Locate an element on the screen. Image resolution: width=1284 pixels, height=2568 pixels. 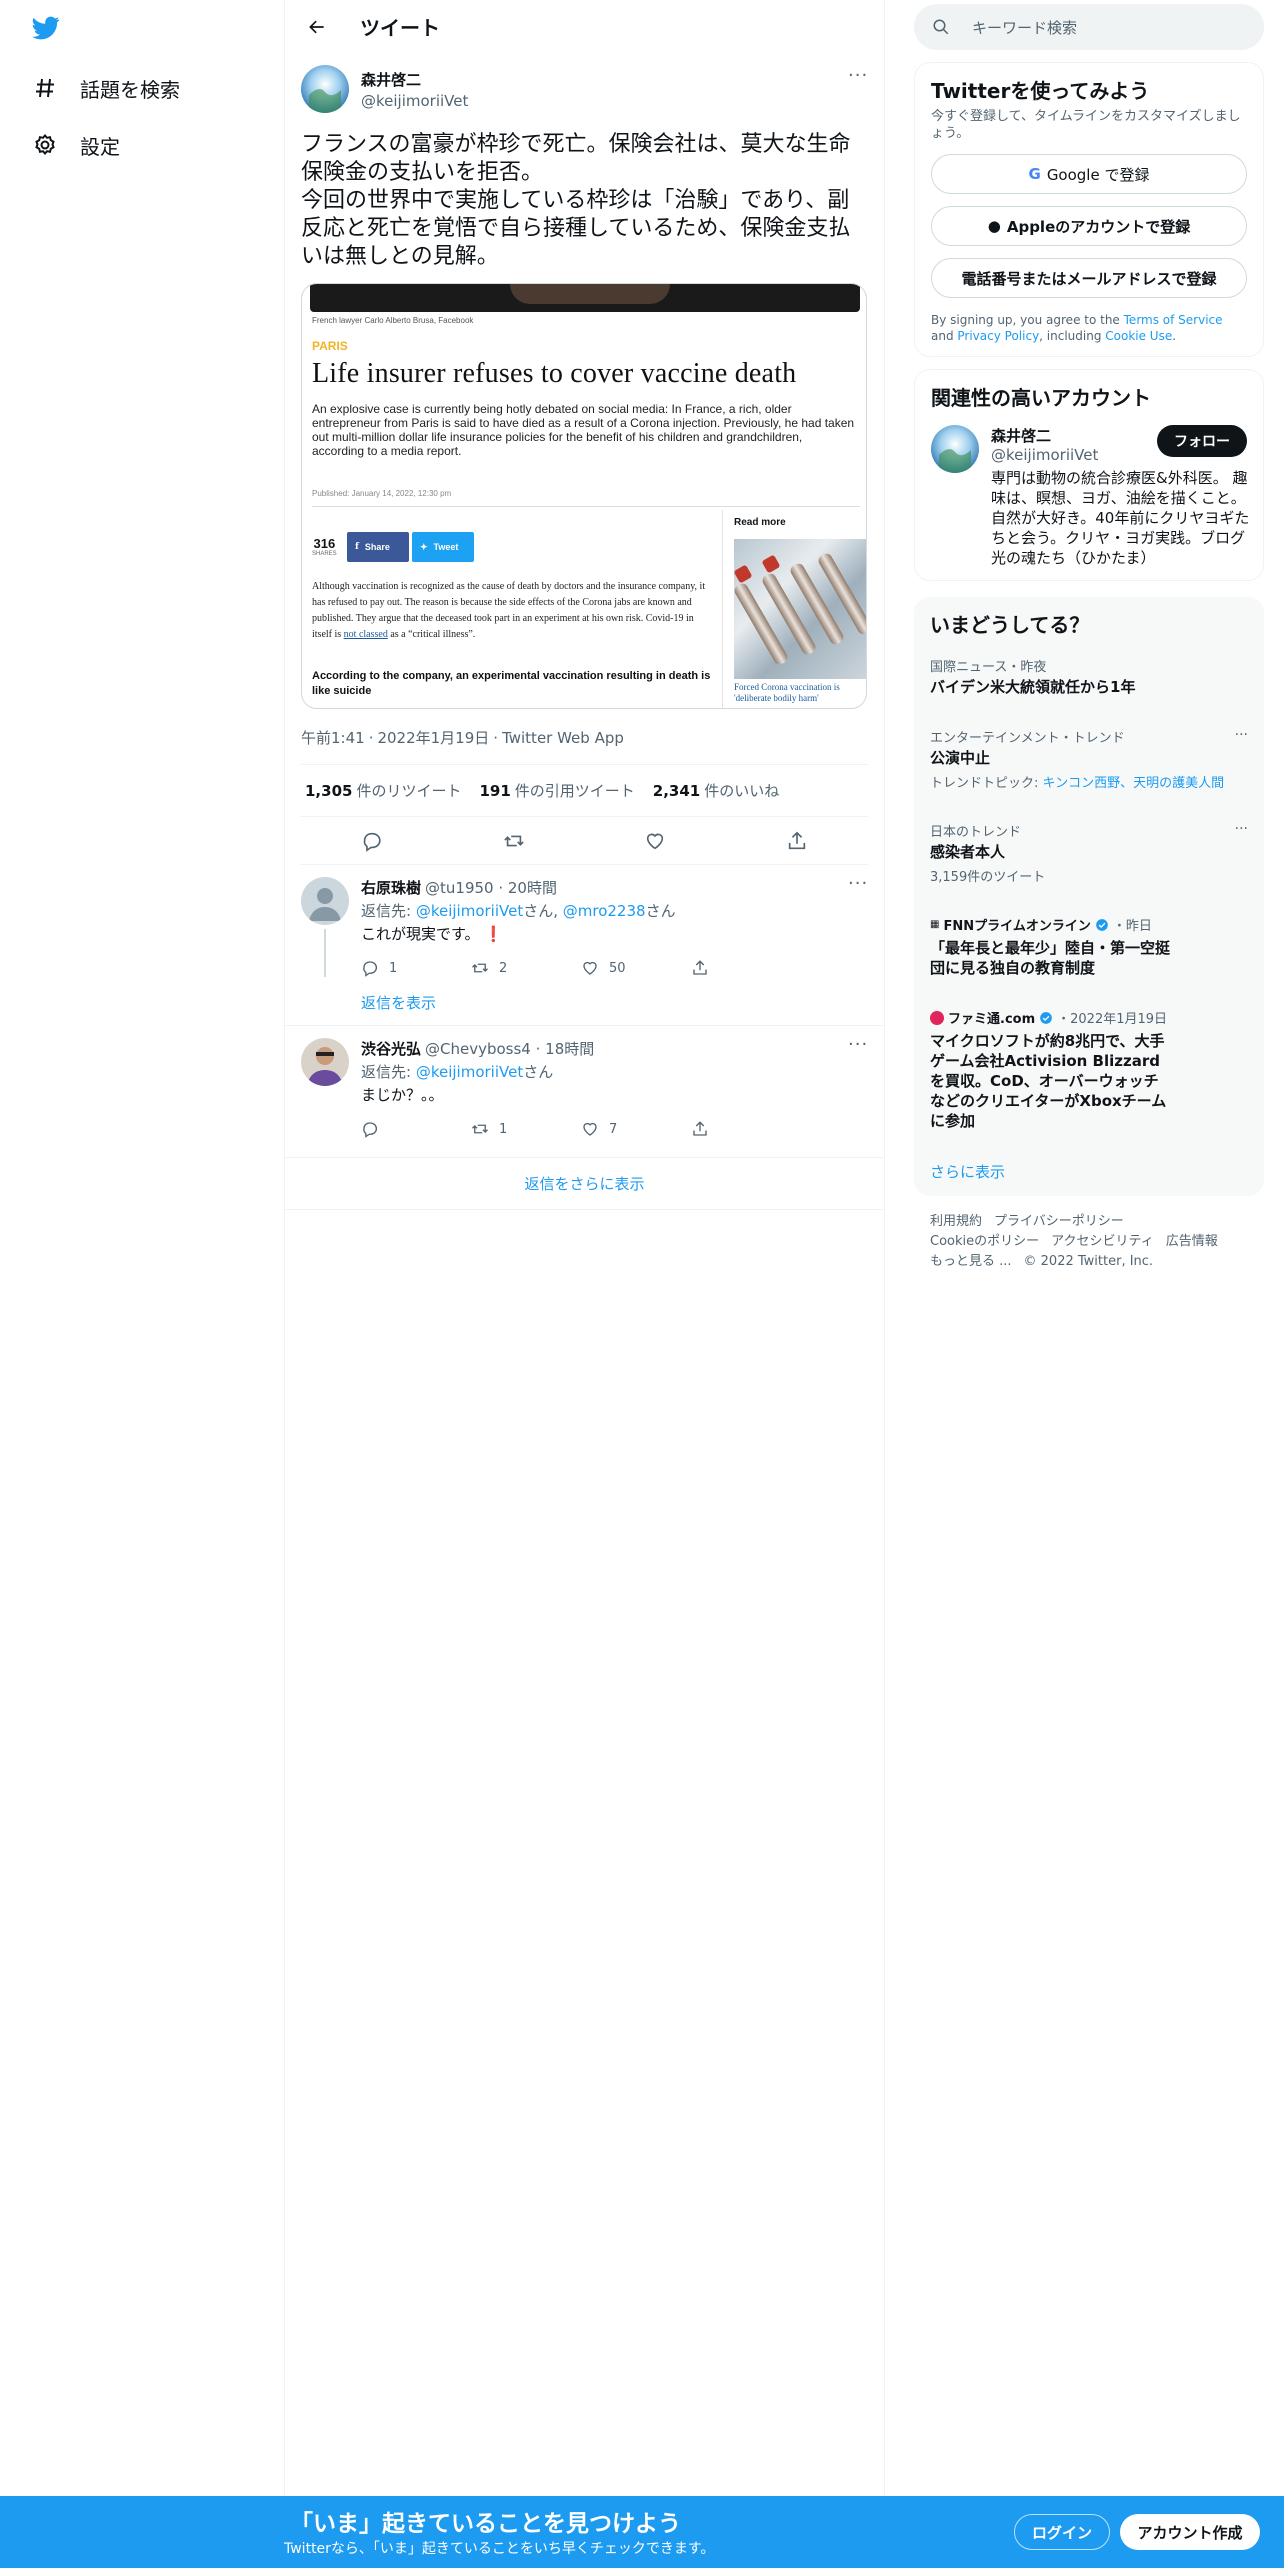
reply-author-handle: @tu1950 is located at coordinates (459, 888).